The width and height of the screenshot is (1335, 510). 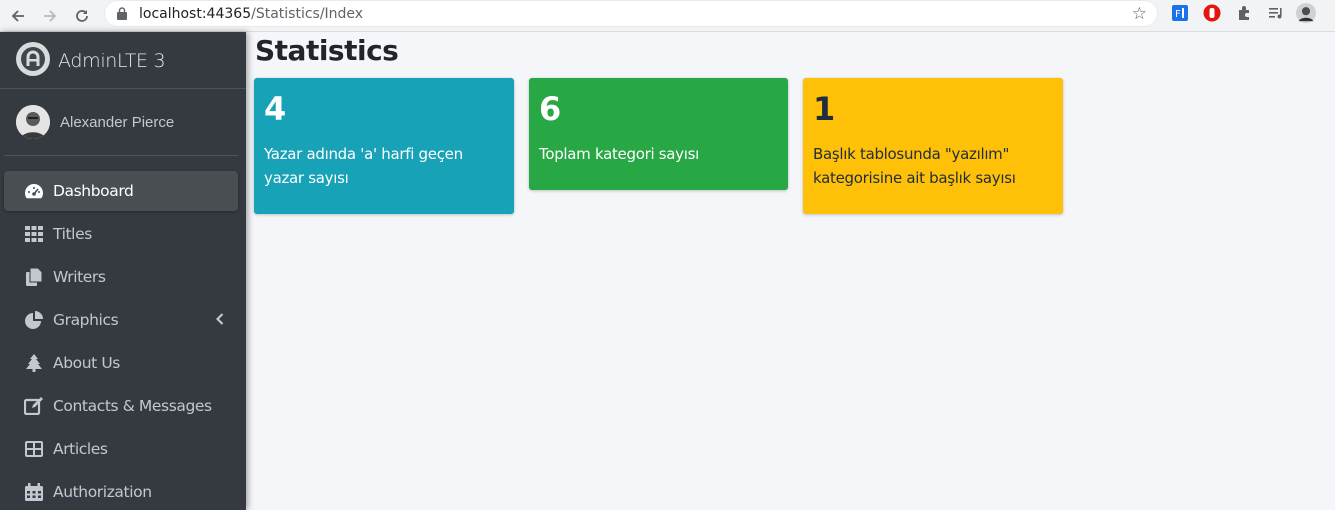 I want to click on sidebar-item-authorization: Authorization, so click(x=121, y=491).